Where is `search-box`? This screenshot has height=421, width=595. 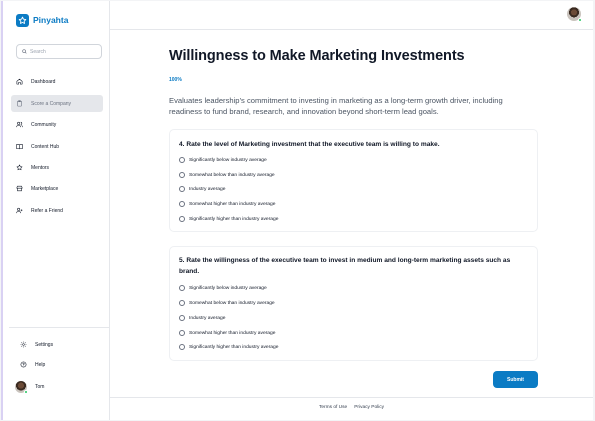 search-box is located at coordinates (59, 51).